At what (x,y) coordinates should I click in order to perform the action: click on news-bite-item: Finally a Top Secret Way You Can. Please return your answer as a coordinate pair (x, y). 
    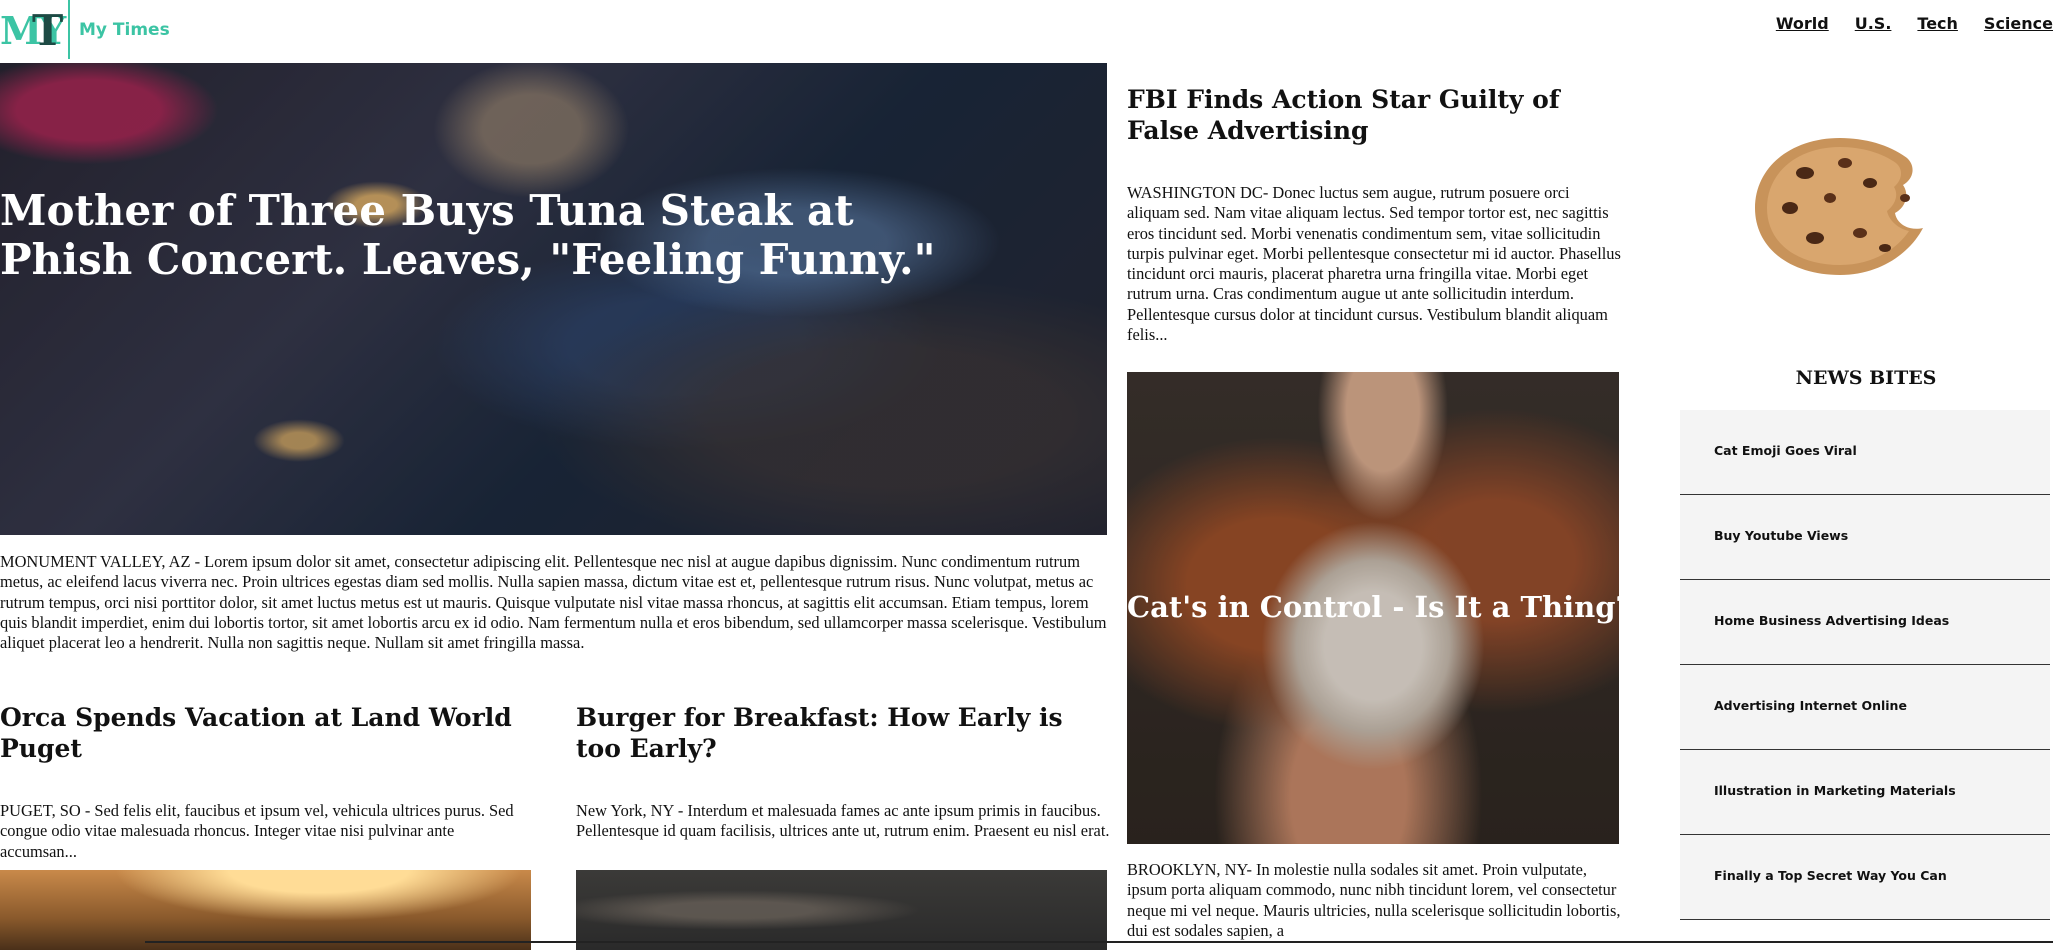
    Looking at the image, I should click on (1865, 877).